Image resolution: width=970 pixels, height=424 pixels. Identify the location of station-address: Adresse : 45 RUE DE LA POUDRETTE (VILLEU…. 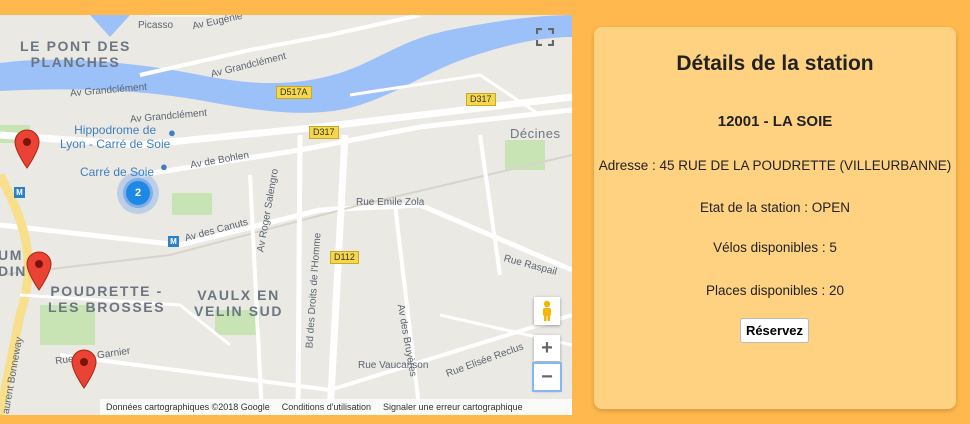
(775, 165).